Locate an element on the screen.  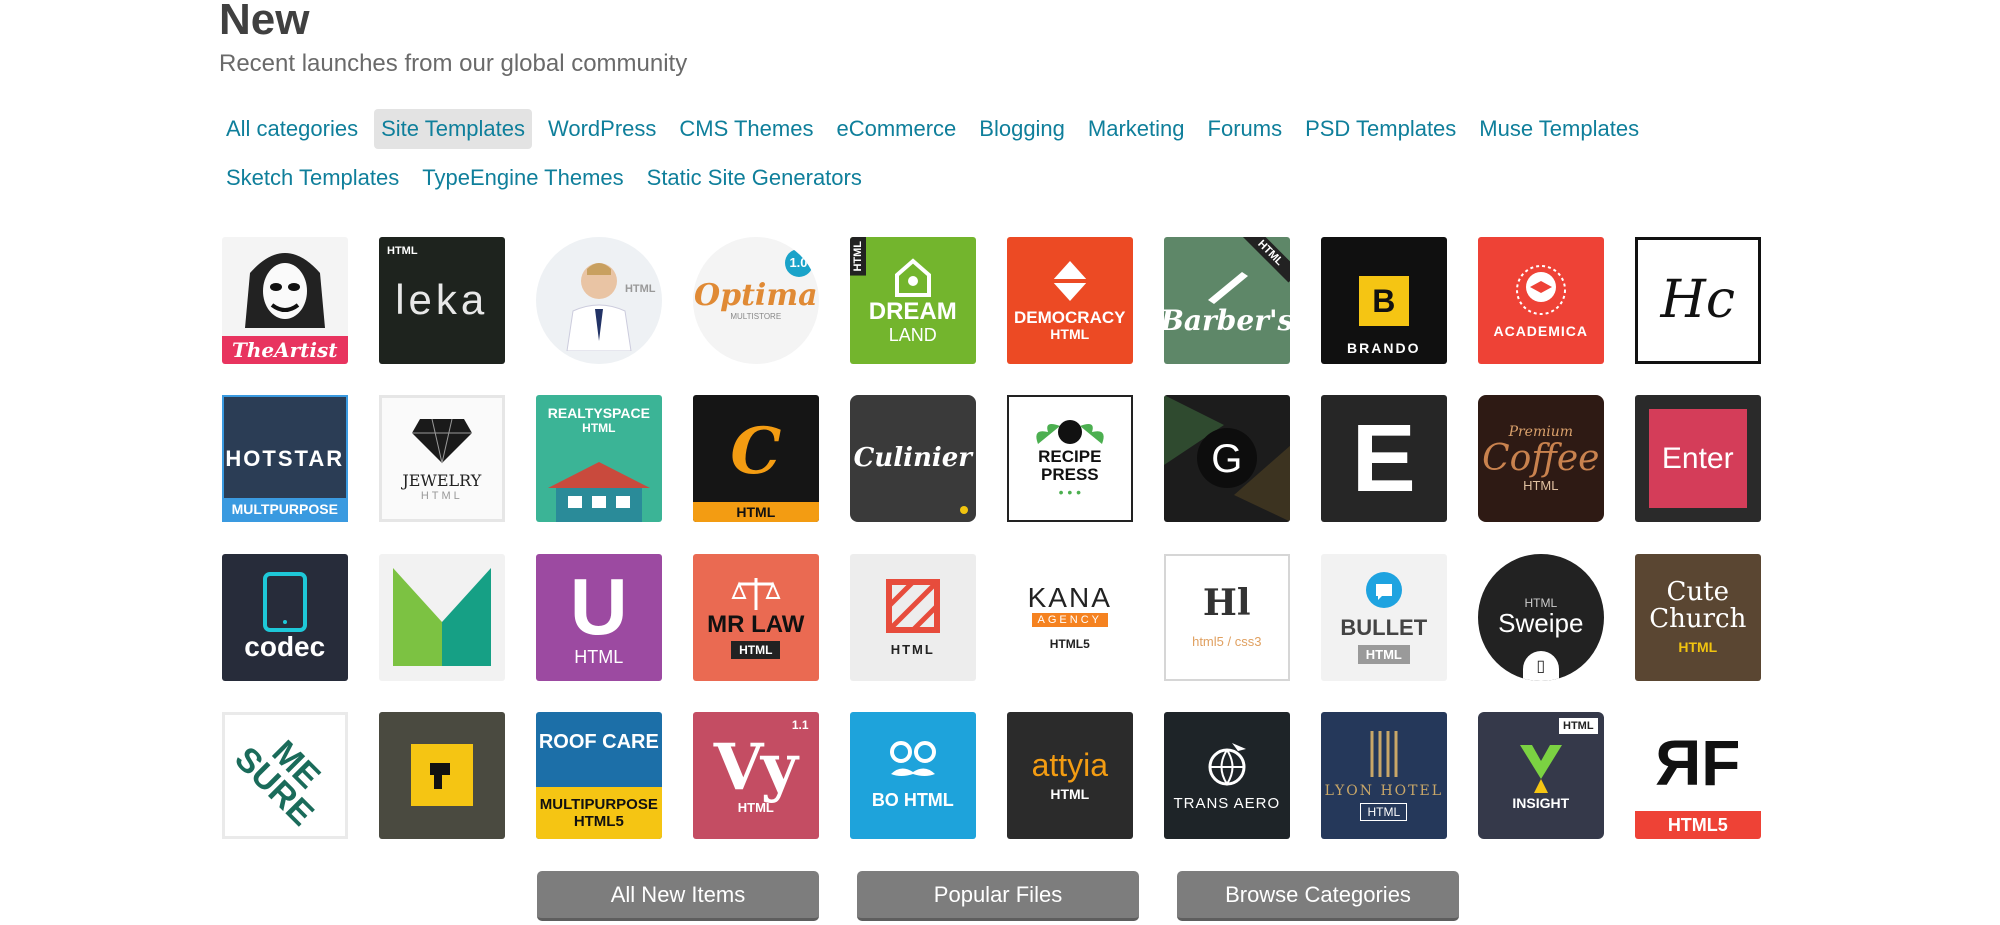
item-thumbnail: C HTML is located at coordinates (756, 459).